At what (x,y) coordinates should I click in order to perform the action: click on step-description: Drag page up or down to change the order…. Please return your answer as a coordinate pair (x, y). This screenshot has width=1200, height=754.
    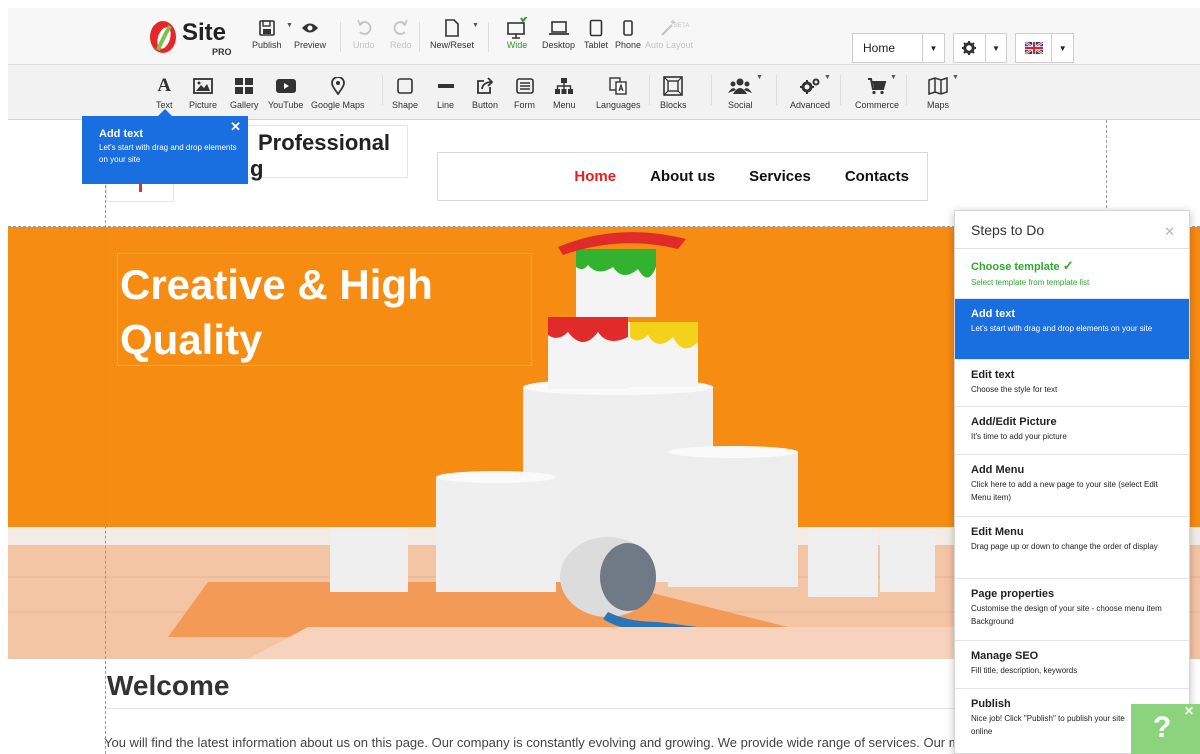
    Looking at the image, I should click on (1064, 546).